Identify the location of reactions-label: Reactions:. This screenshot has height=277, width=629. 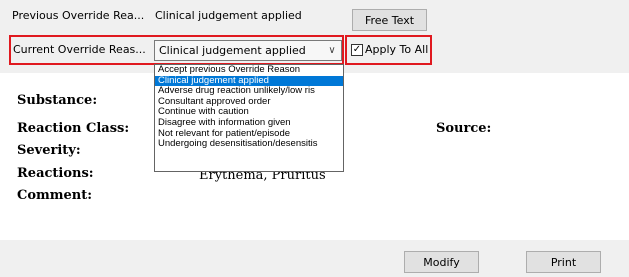
(55, 173).